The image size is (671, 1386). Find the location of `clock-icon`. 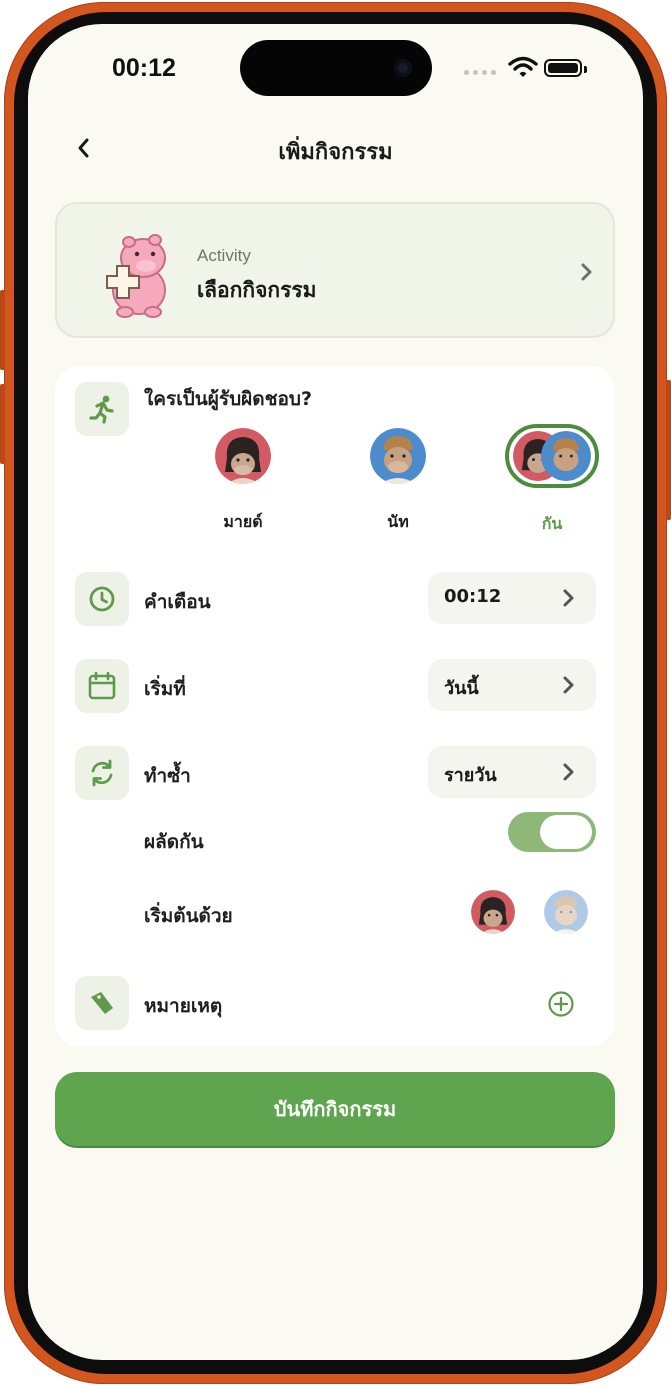

clock-icon is located at coordinates (102, 599).